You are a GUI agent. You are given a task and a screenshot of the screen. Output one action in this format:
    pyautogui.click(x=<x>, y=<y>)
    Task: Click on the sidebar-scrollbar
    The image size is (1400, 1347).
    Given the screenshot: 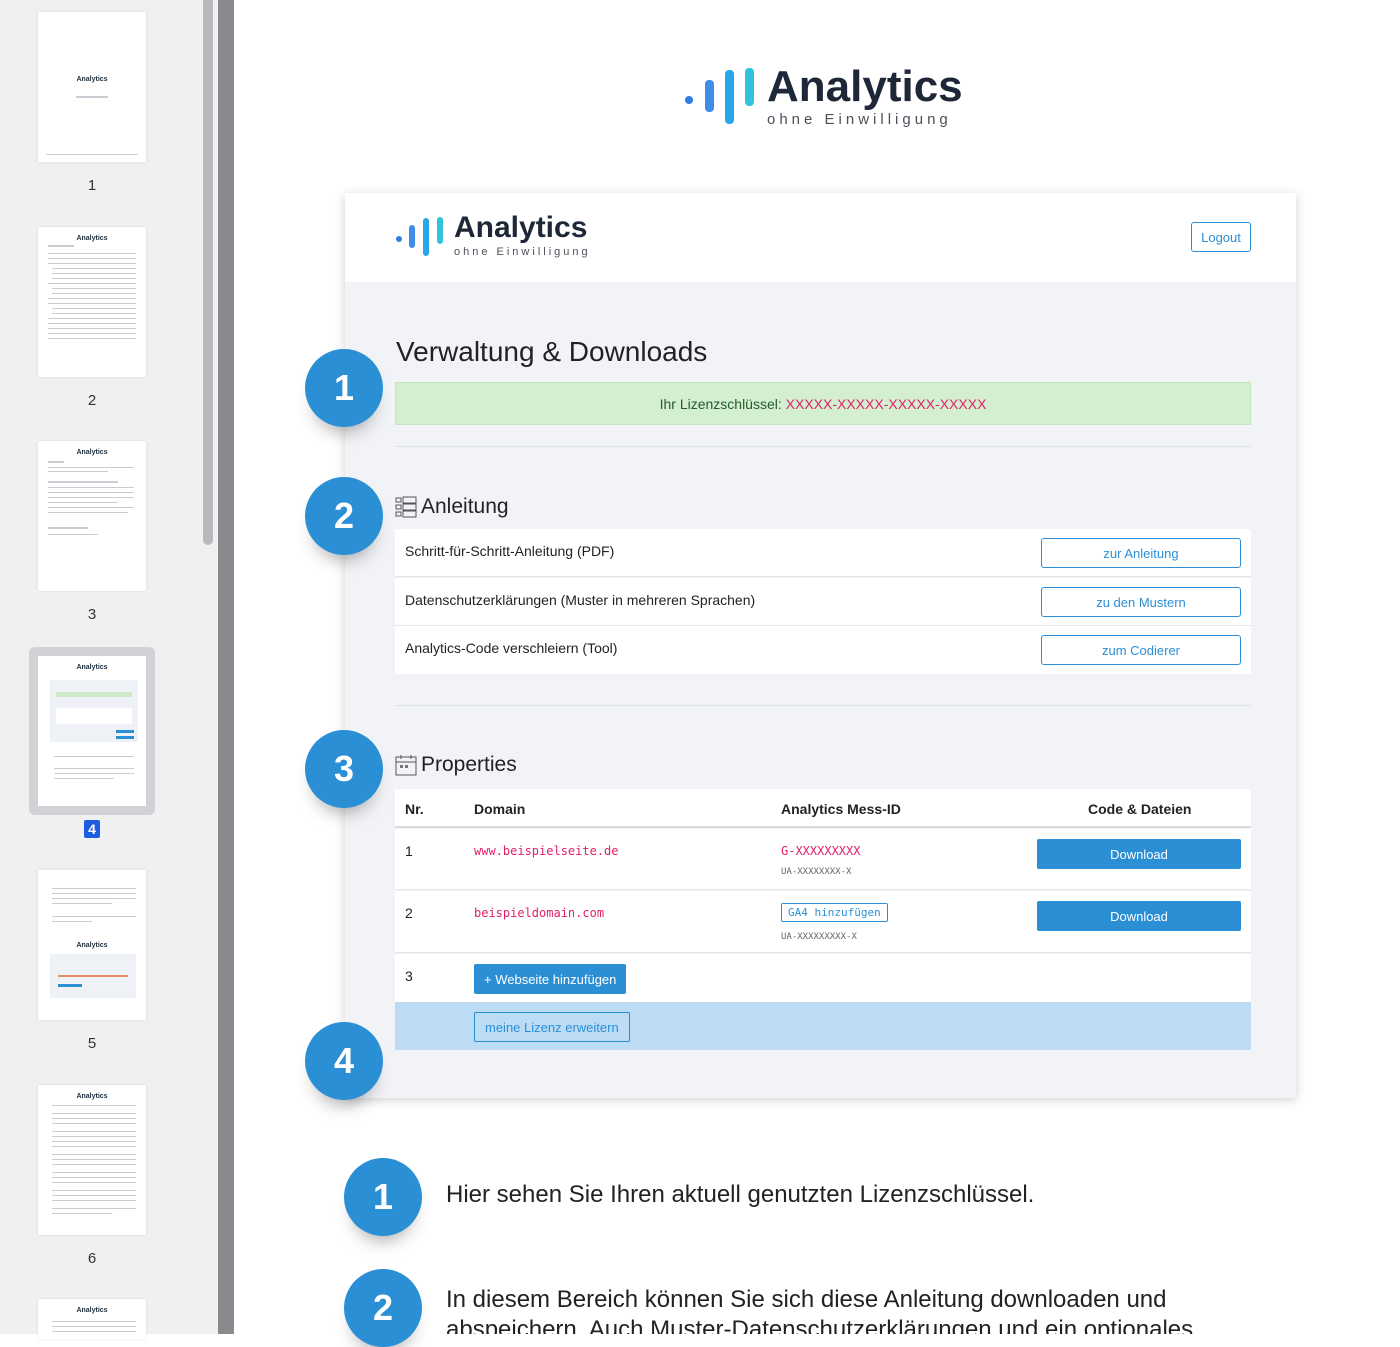 What is the action you would take?
    pyautogui.click(x=208, y=272)
    